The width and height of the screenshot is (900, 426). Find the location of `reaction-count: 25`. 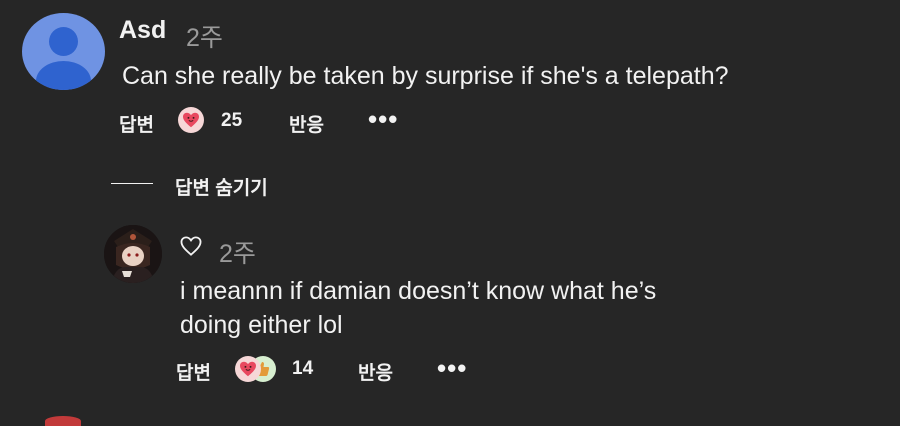

reaction-count: 25 is located at coordinates (232, 120).